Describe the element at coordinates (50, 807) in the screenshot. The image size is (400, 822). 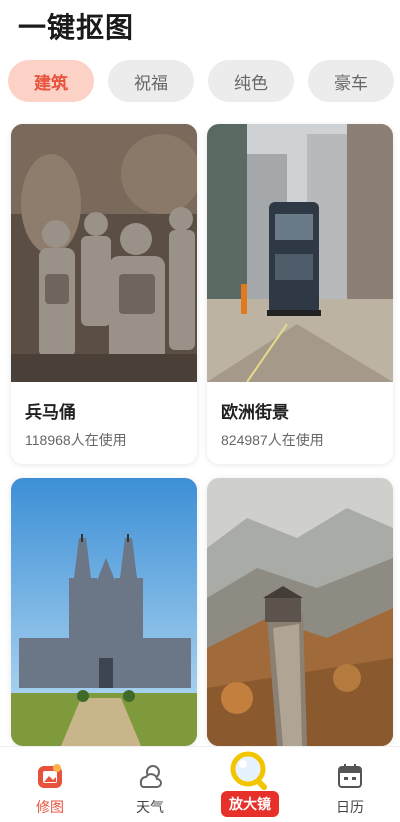
I see `nav-label: 修图` at that location.